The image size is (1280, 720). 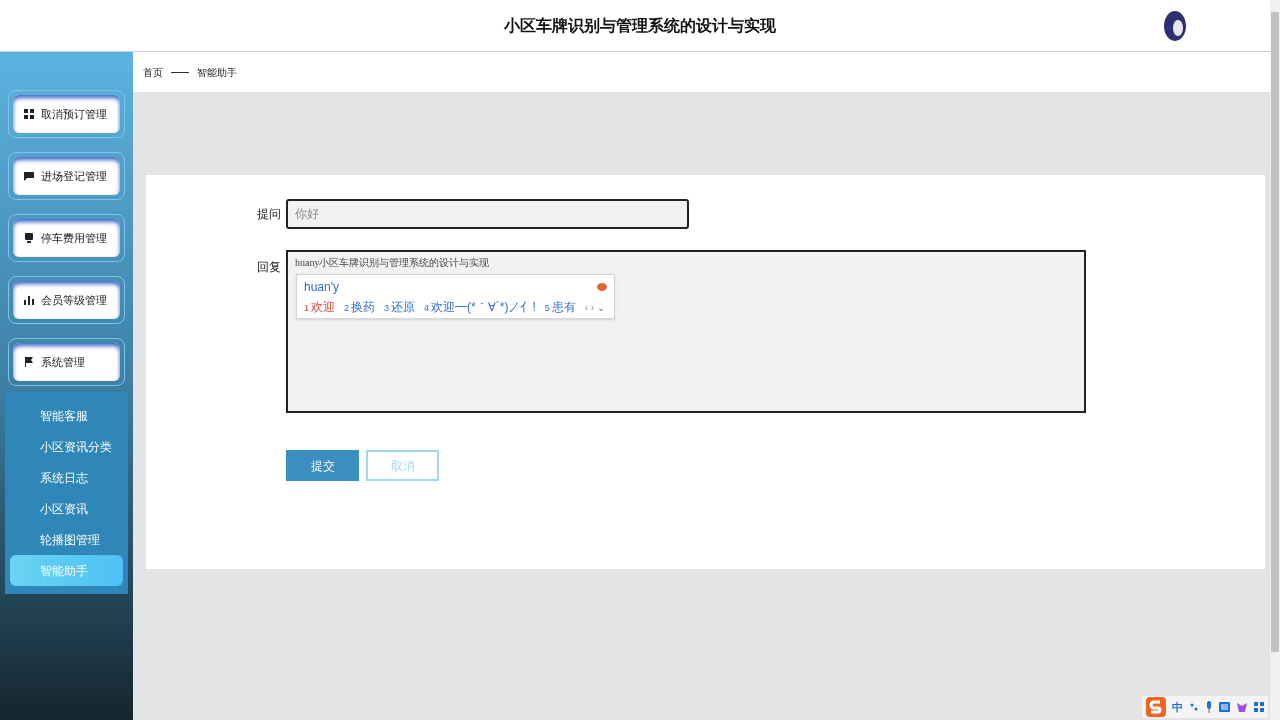 I want to click on ime-page-buttons: ‹ › ⌄, so click(x=594, y=307).